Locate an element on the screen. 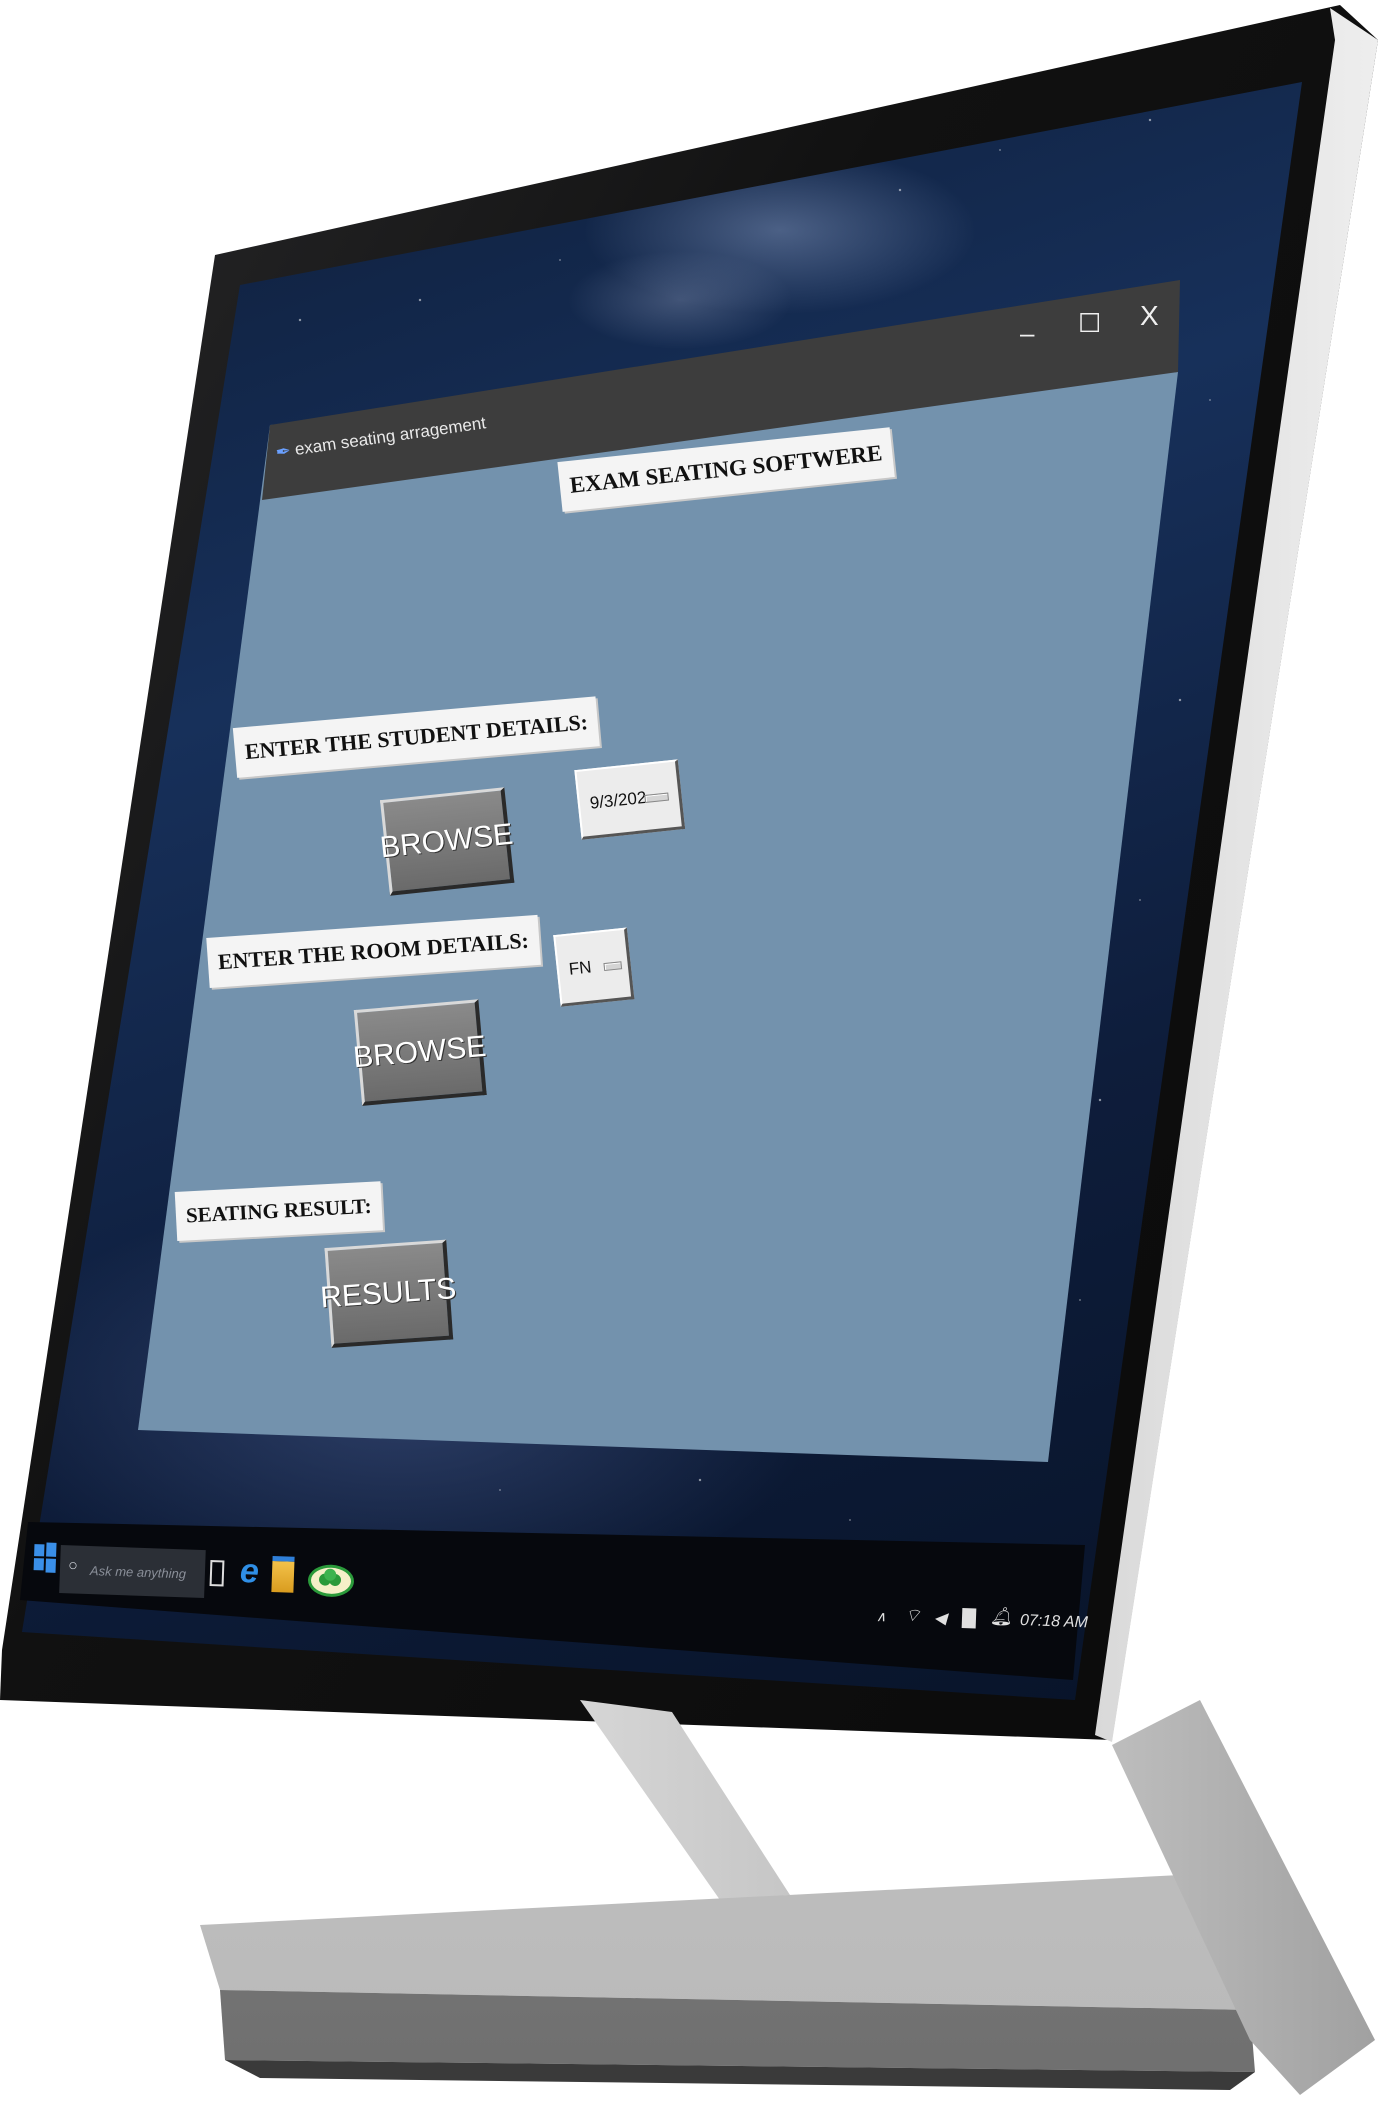 This screenshot has height=2101, width=1380. windows-start-icon is located at coordinates (44, 1558).